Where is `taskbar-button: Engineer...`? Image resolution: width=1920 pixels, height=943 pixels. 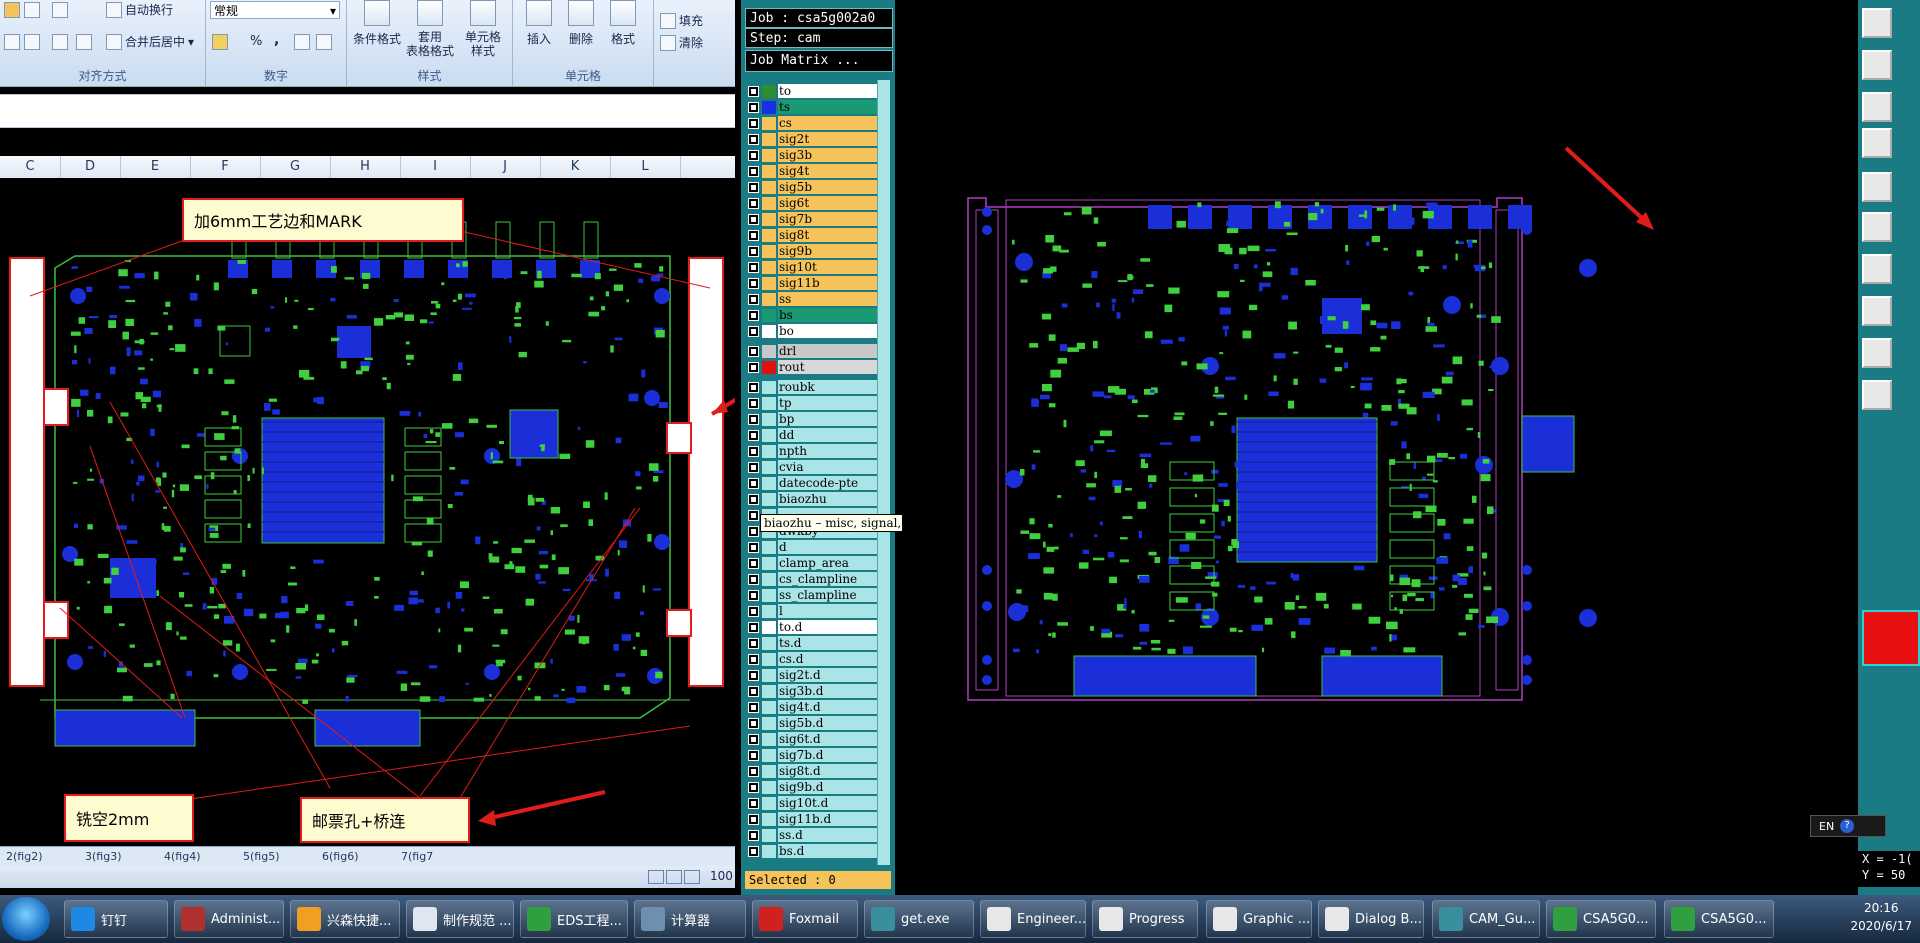 taskbar-button: Engineer... is located at coordinates (1033, 919).